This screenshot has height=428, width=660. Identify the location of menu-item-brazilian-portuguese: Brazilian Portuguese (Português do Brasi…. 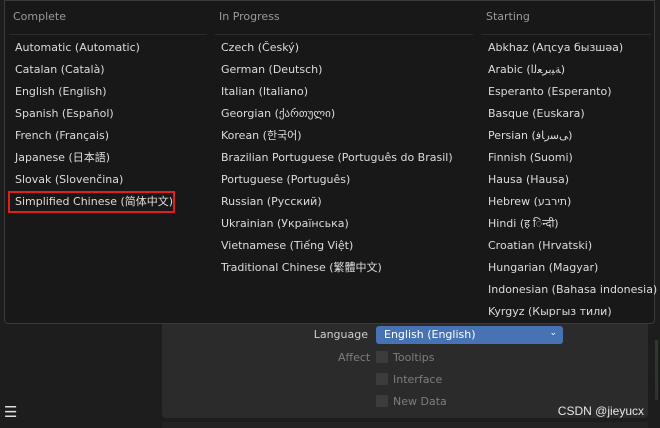
(337, 158).